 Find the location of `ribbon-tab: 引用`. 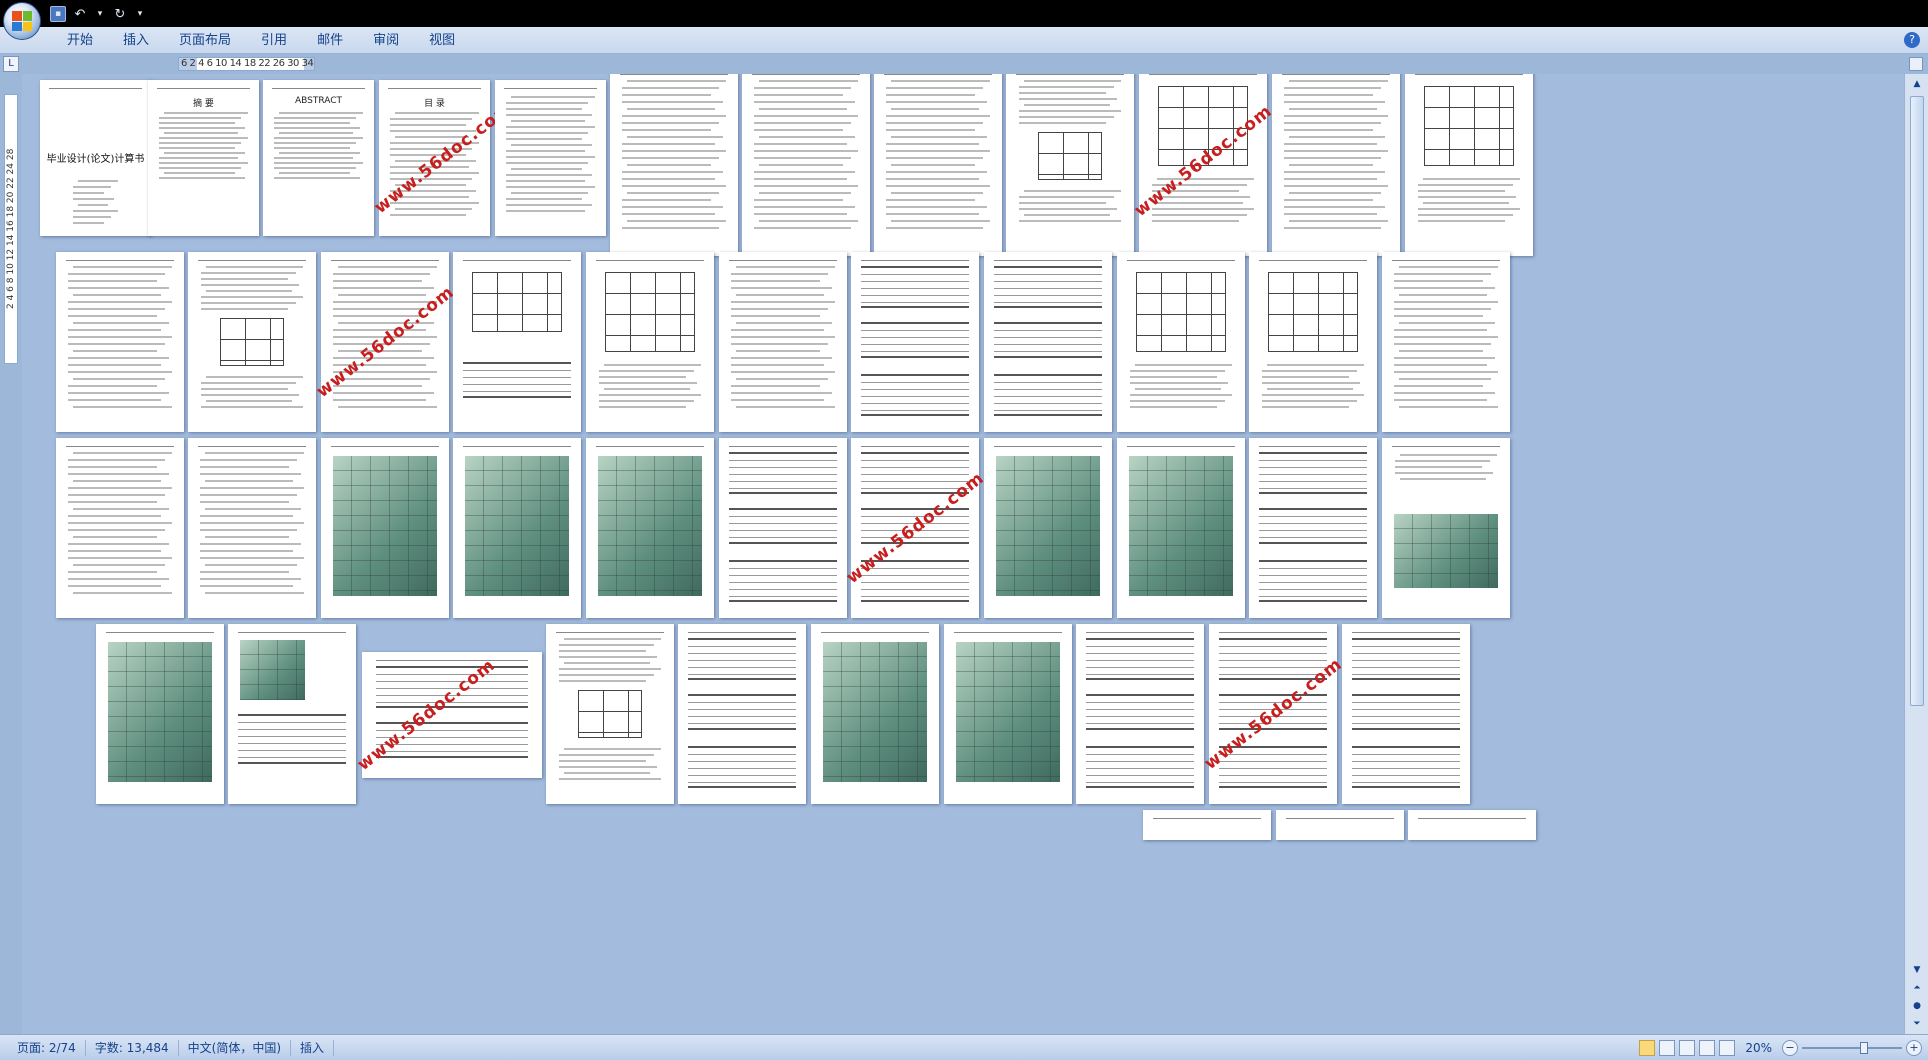

ribbon-tab: 引用 is located at coordinates (274, 40).